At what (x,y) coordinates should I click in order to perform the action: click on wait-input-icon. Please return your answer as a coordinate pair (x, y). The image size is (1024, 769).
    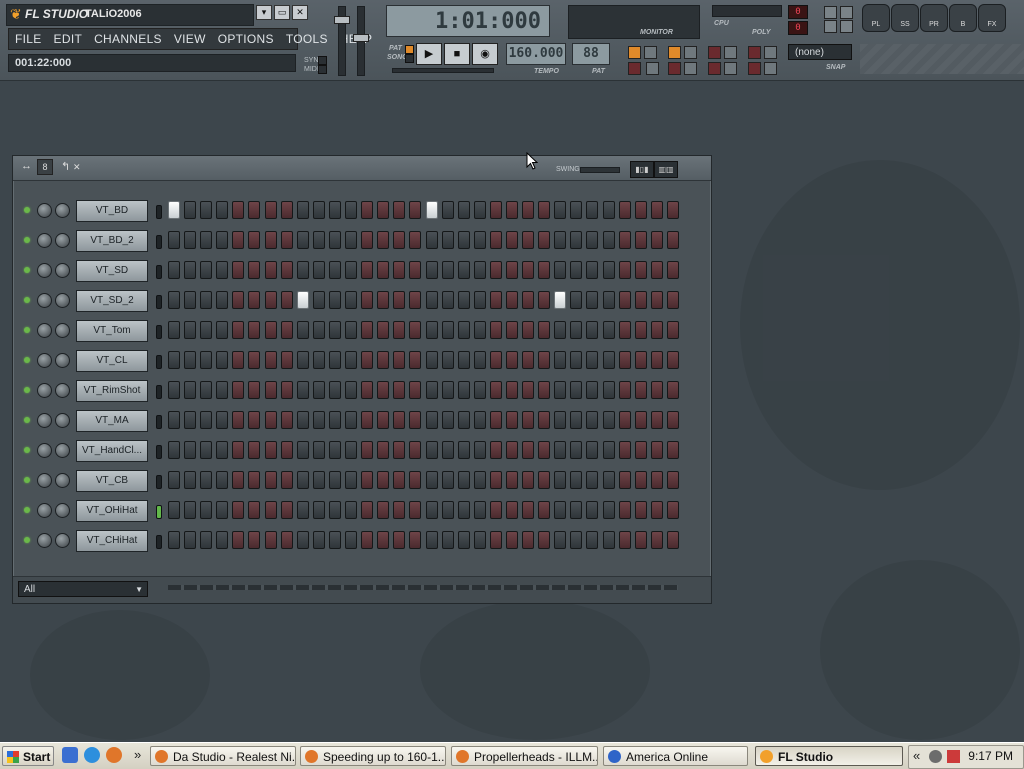
    Looking at the image, I should click on (674, 52).